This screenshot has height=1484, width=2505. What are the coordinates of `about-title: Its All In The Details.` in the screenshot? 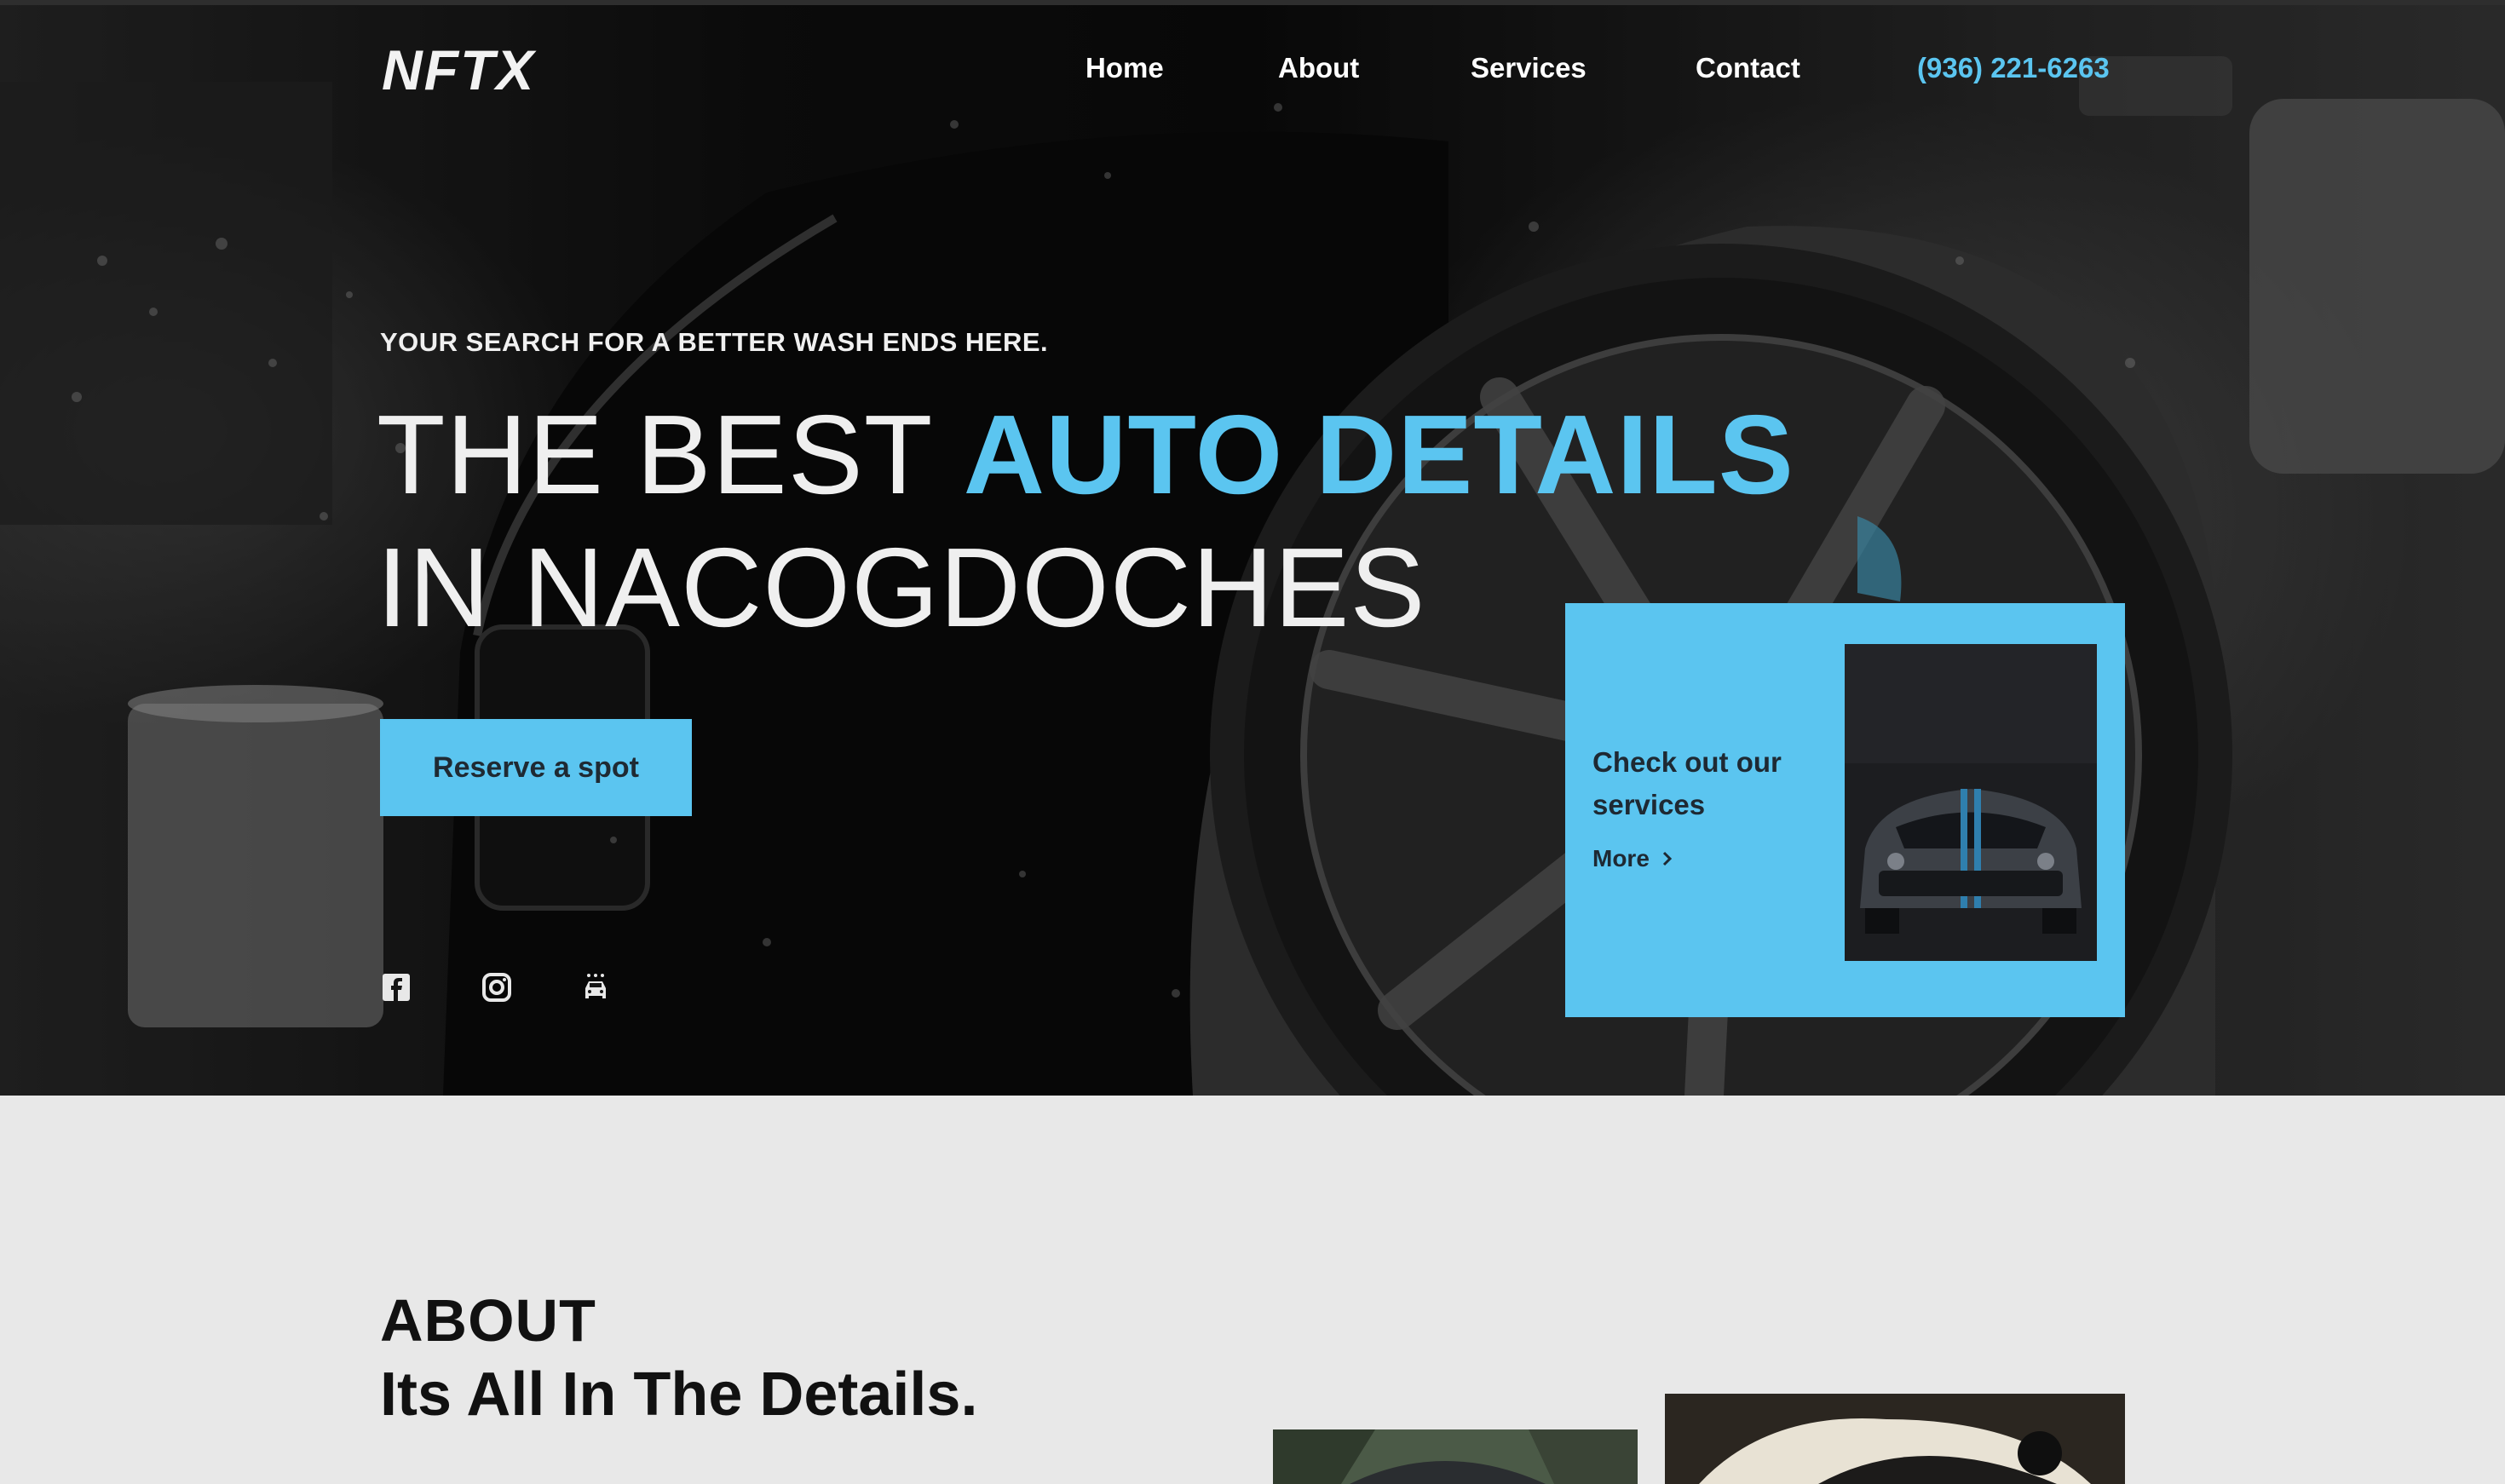 It's located at (679, 1394).